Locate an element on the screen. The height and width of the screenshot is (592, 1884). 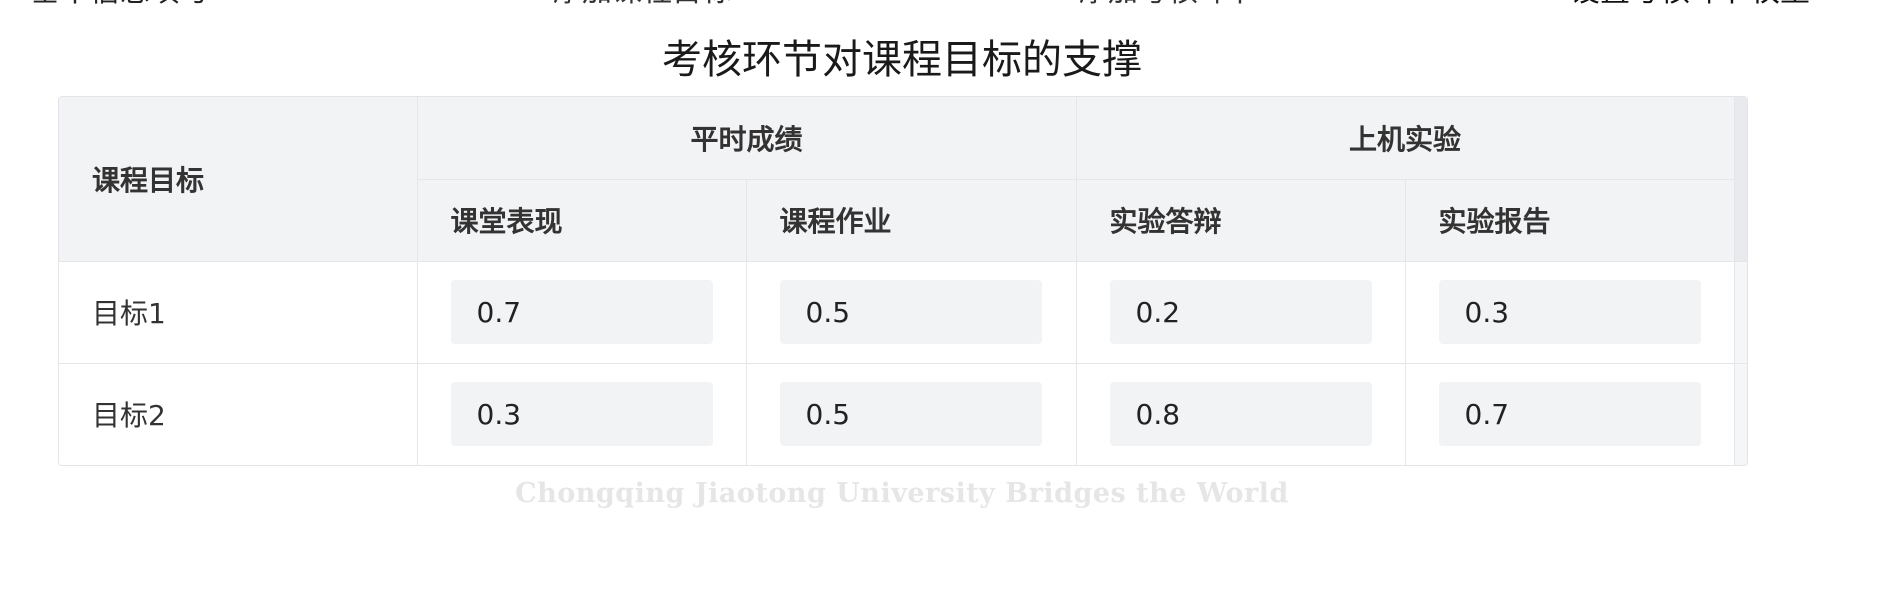
goal-label: 目标1 is located at coordinates (238, 312).